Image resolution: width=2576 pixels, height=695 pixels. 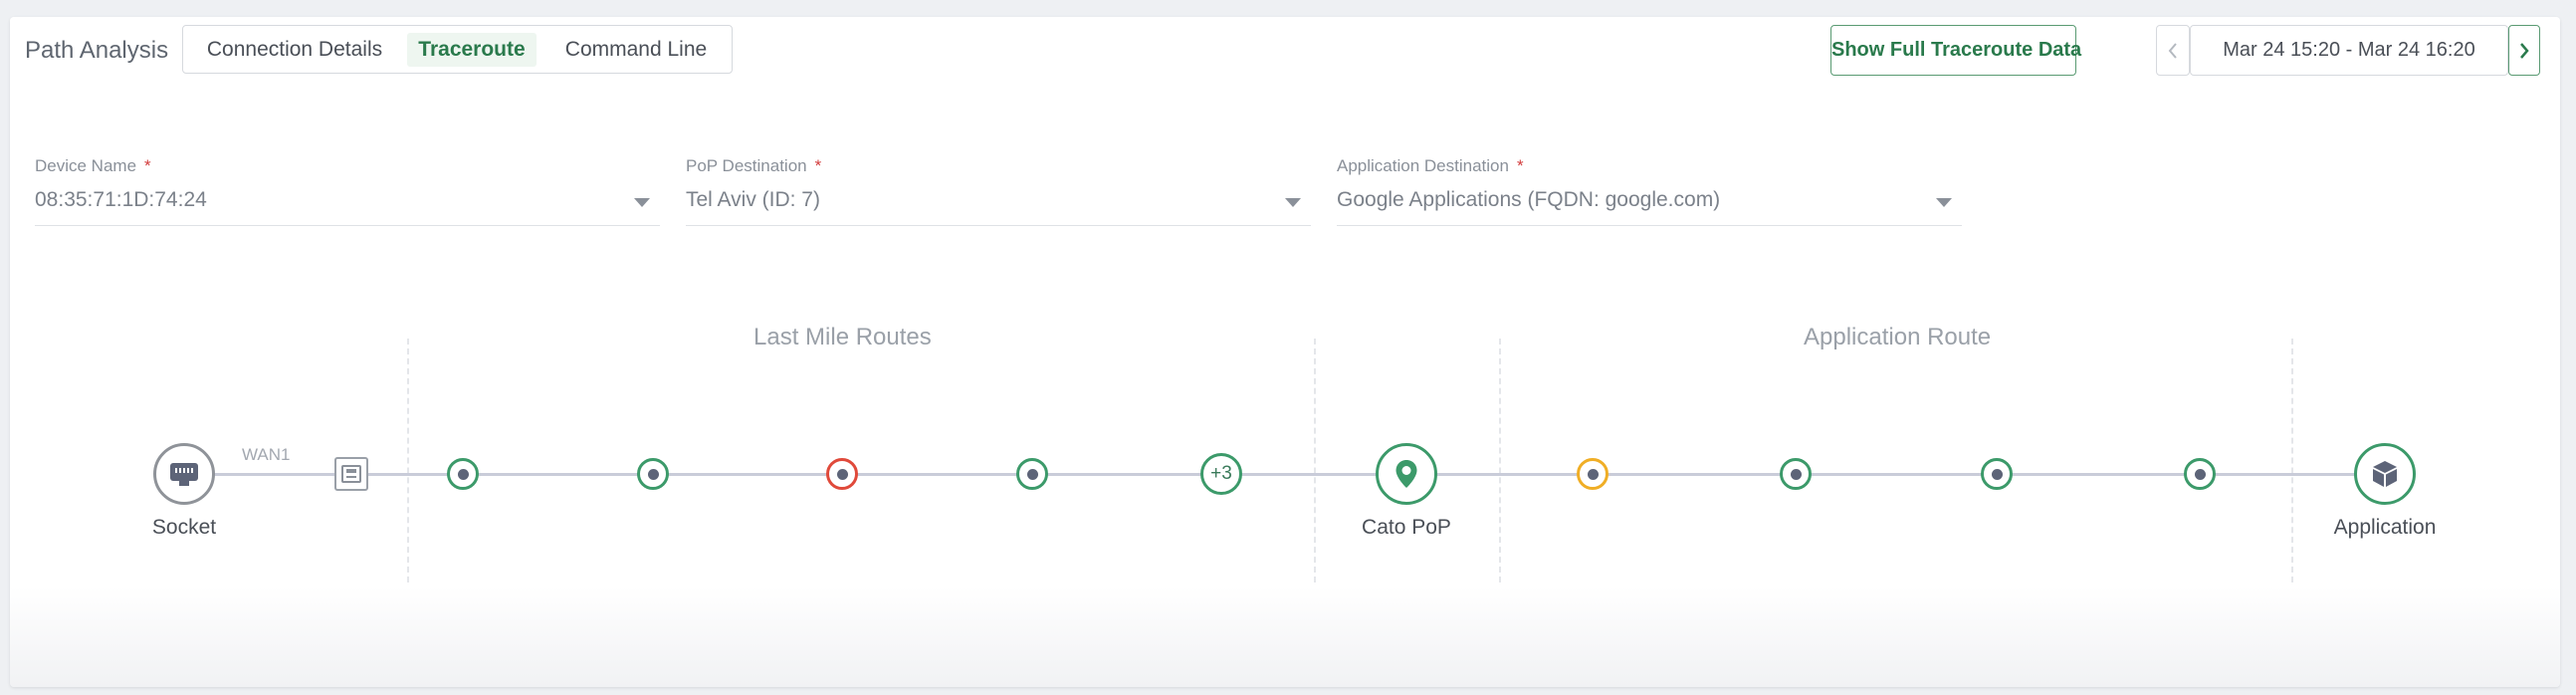 I want to click on application-label: Application, so click(x=2385, y=527).